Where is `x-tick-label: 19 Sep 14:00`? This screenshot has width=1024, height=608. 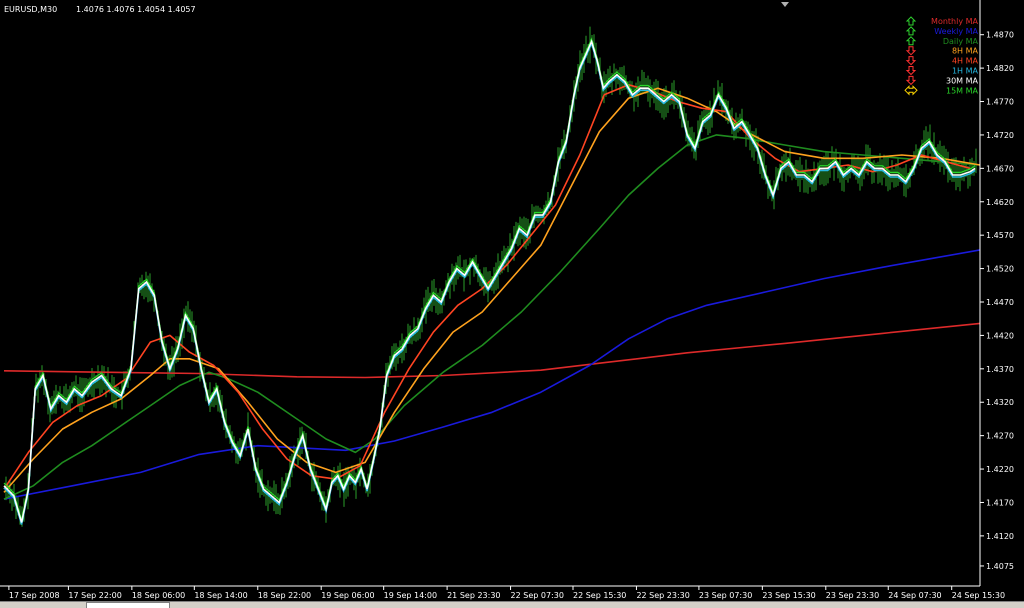 x-tick-label: 19 Sep 14:00 is located at coordinates (410, 595).